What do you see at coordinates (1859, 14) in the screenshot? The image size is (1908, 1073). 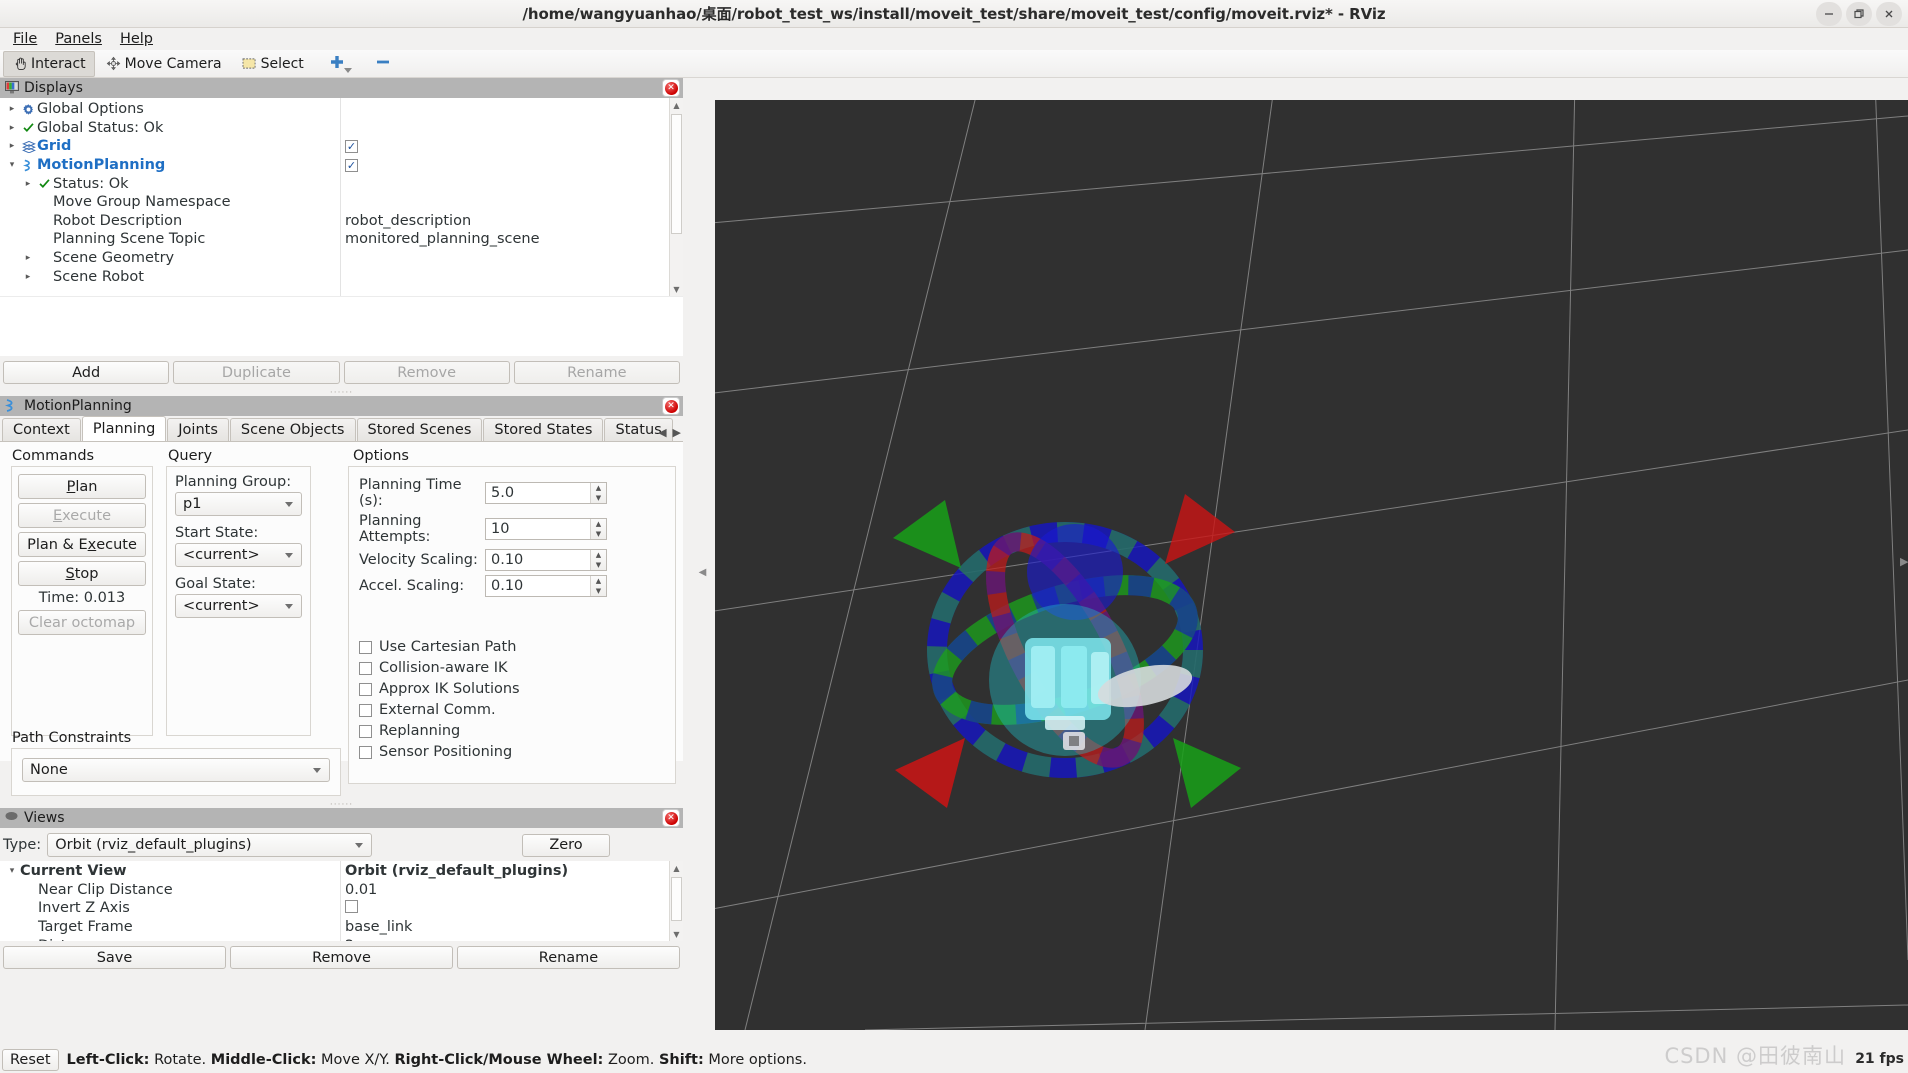 I see `maximize-button` at bounding box center [1859, 14].